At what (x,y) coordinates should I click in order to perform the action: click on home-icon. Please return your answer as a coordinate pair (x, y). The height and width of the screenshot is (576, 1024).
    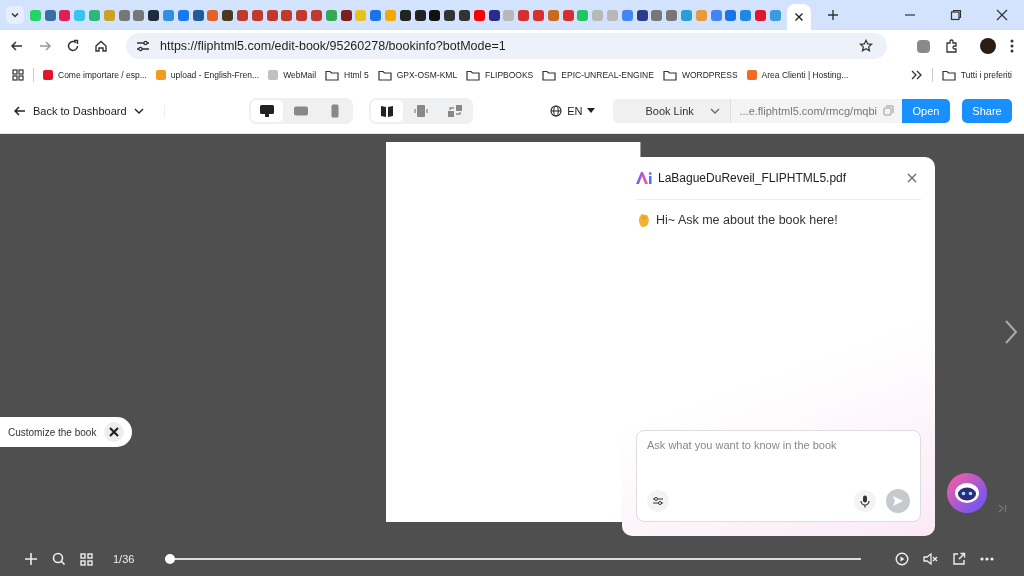
    Looking at the image, I should click on (101, 46).